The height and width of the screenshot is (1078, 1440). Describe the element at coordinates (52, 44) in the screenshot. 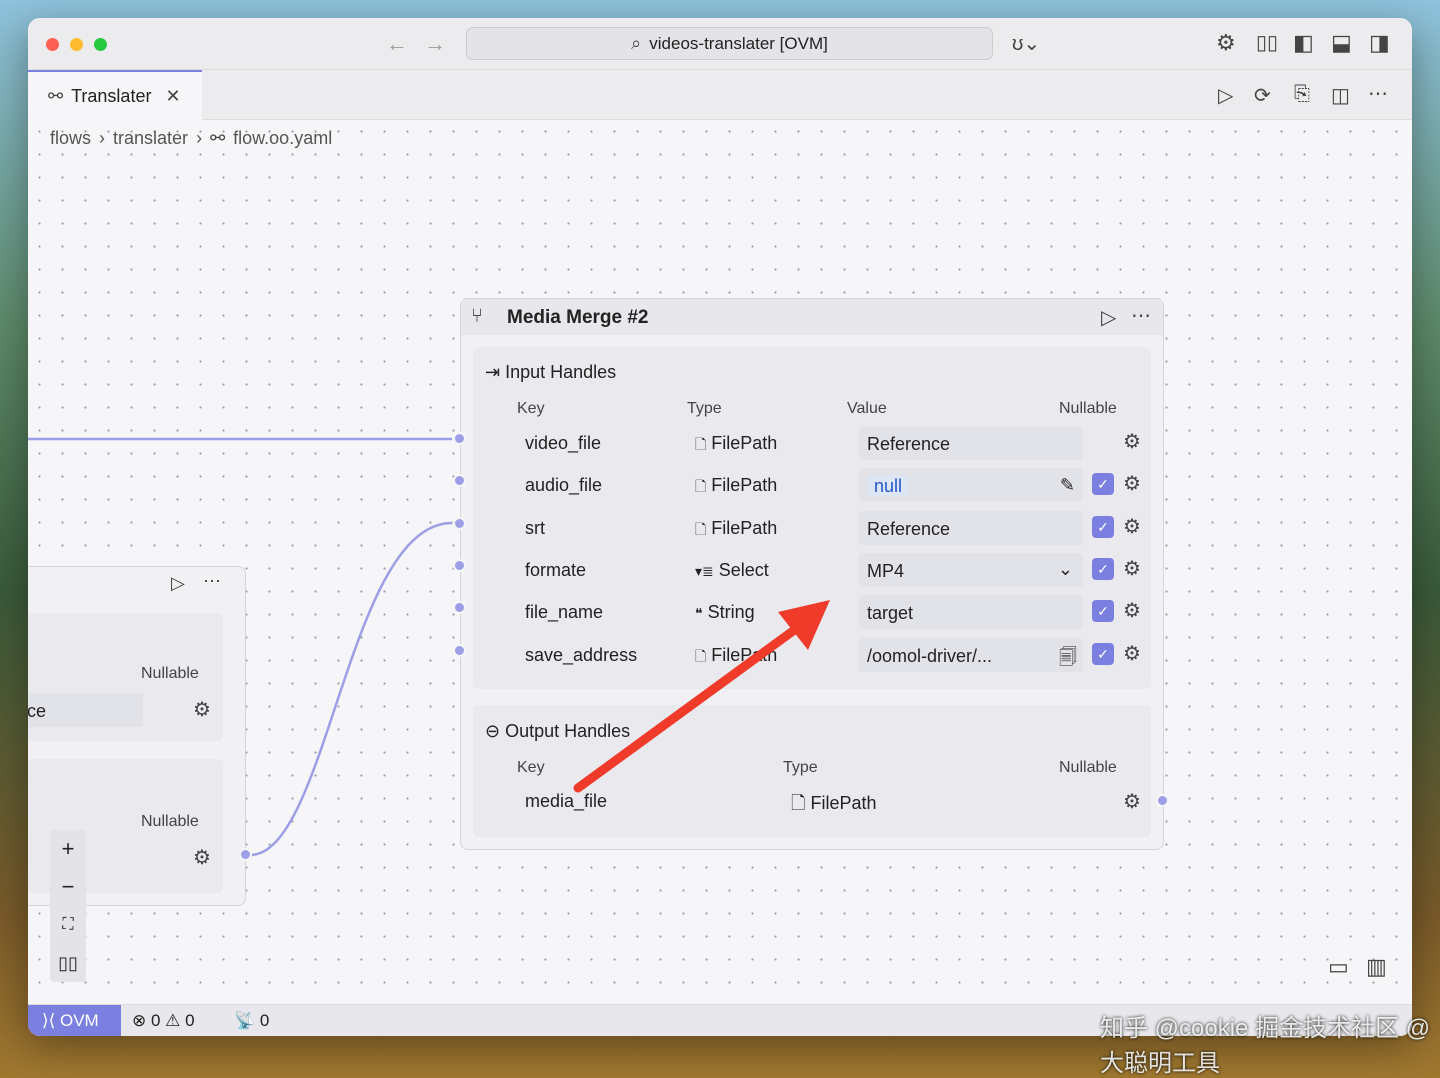

I see `close-window-button` at that location.